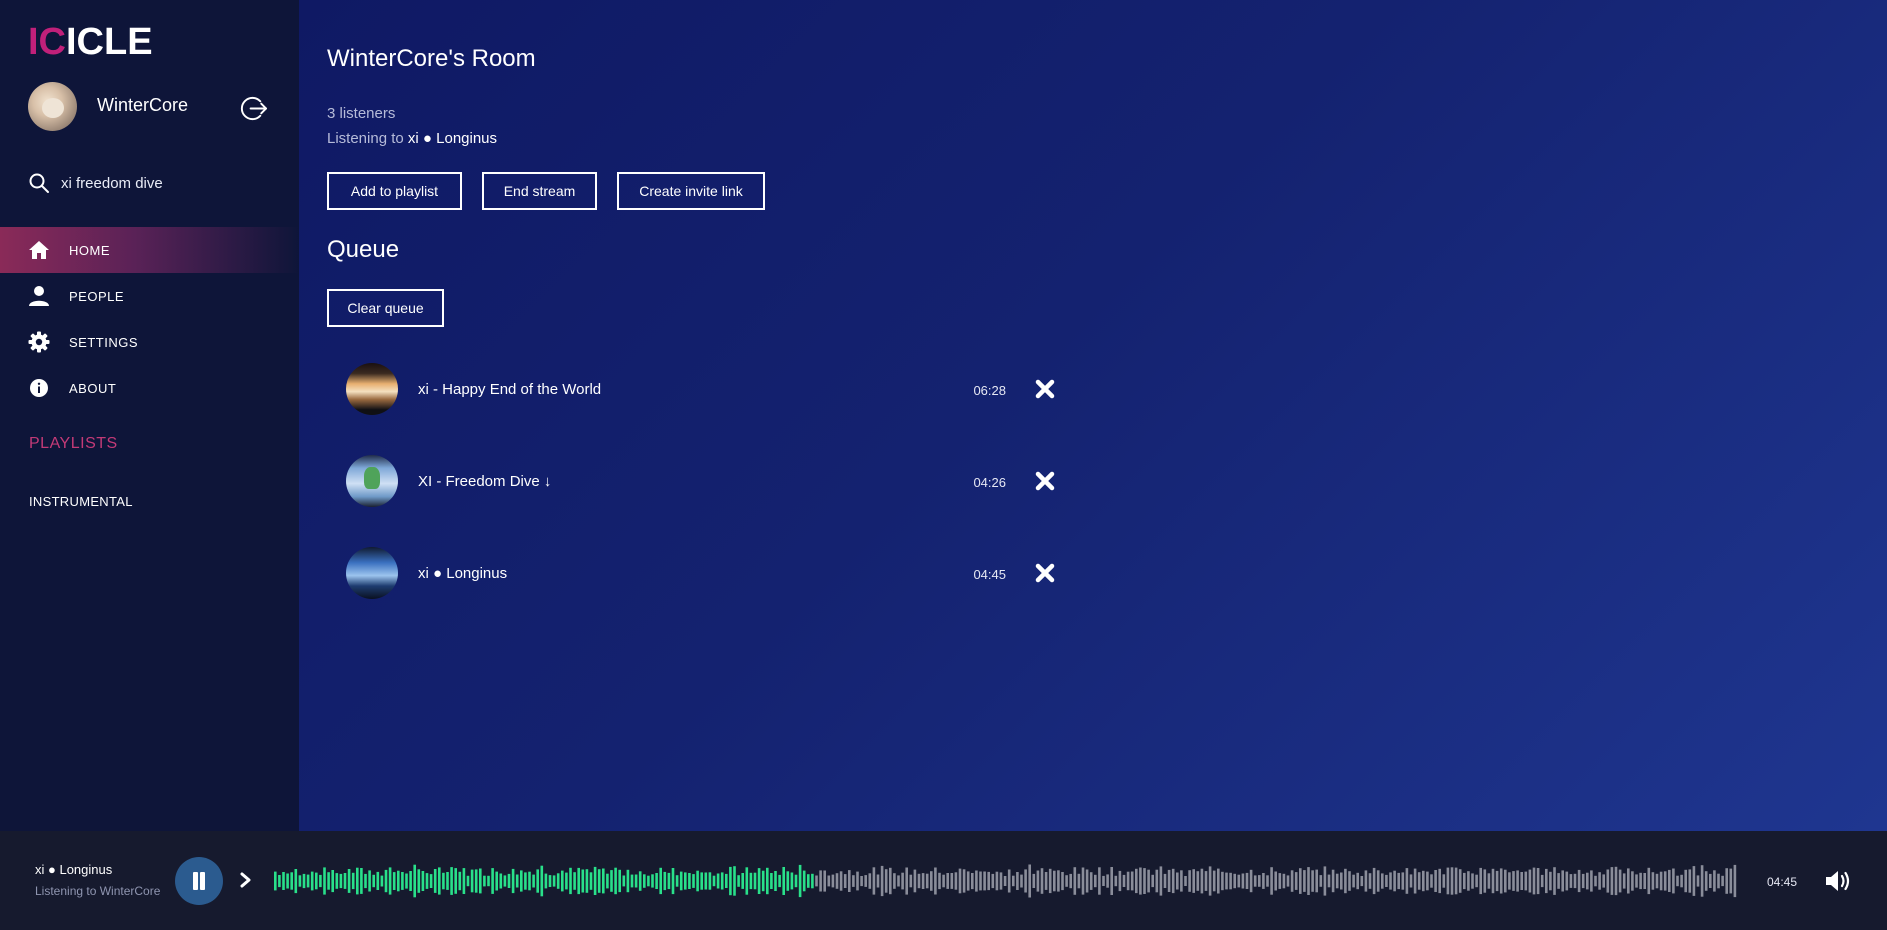 This screenshot has width=1887, height=930. I want to click on logout-icon, so click(253, 108).